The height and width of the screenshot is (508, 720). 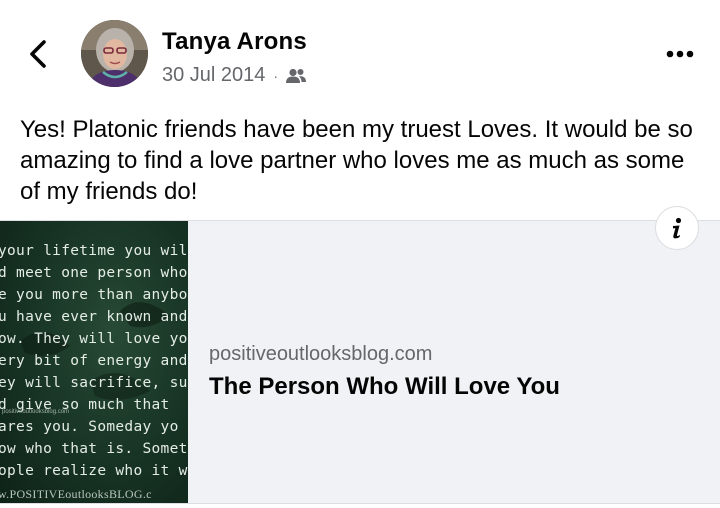 I want to click on thumbnail-text-line: ow who that is. Sometim, so click(x=94, y=449).